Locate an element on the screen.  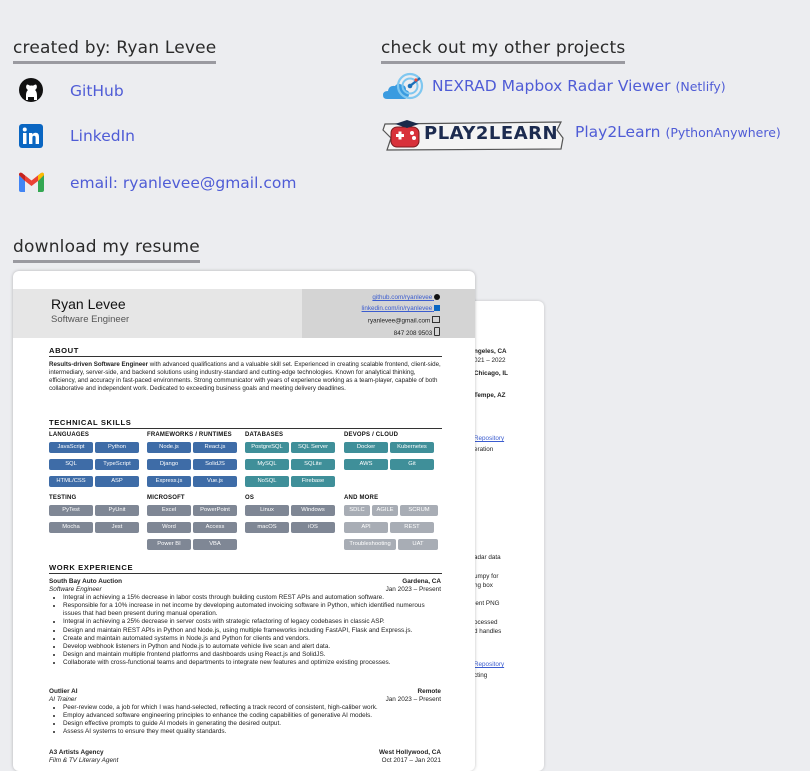
skill-chip: API is located at coordinates (366, 527).